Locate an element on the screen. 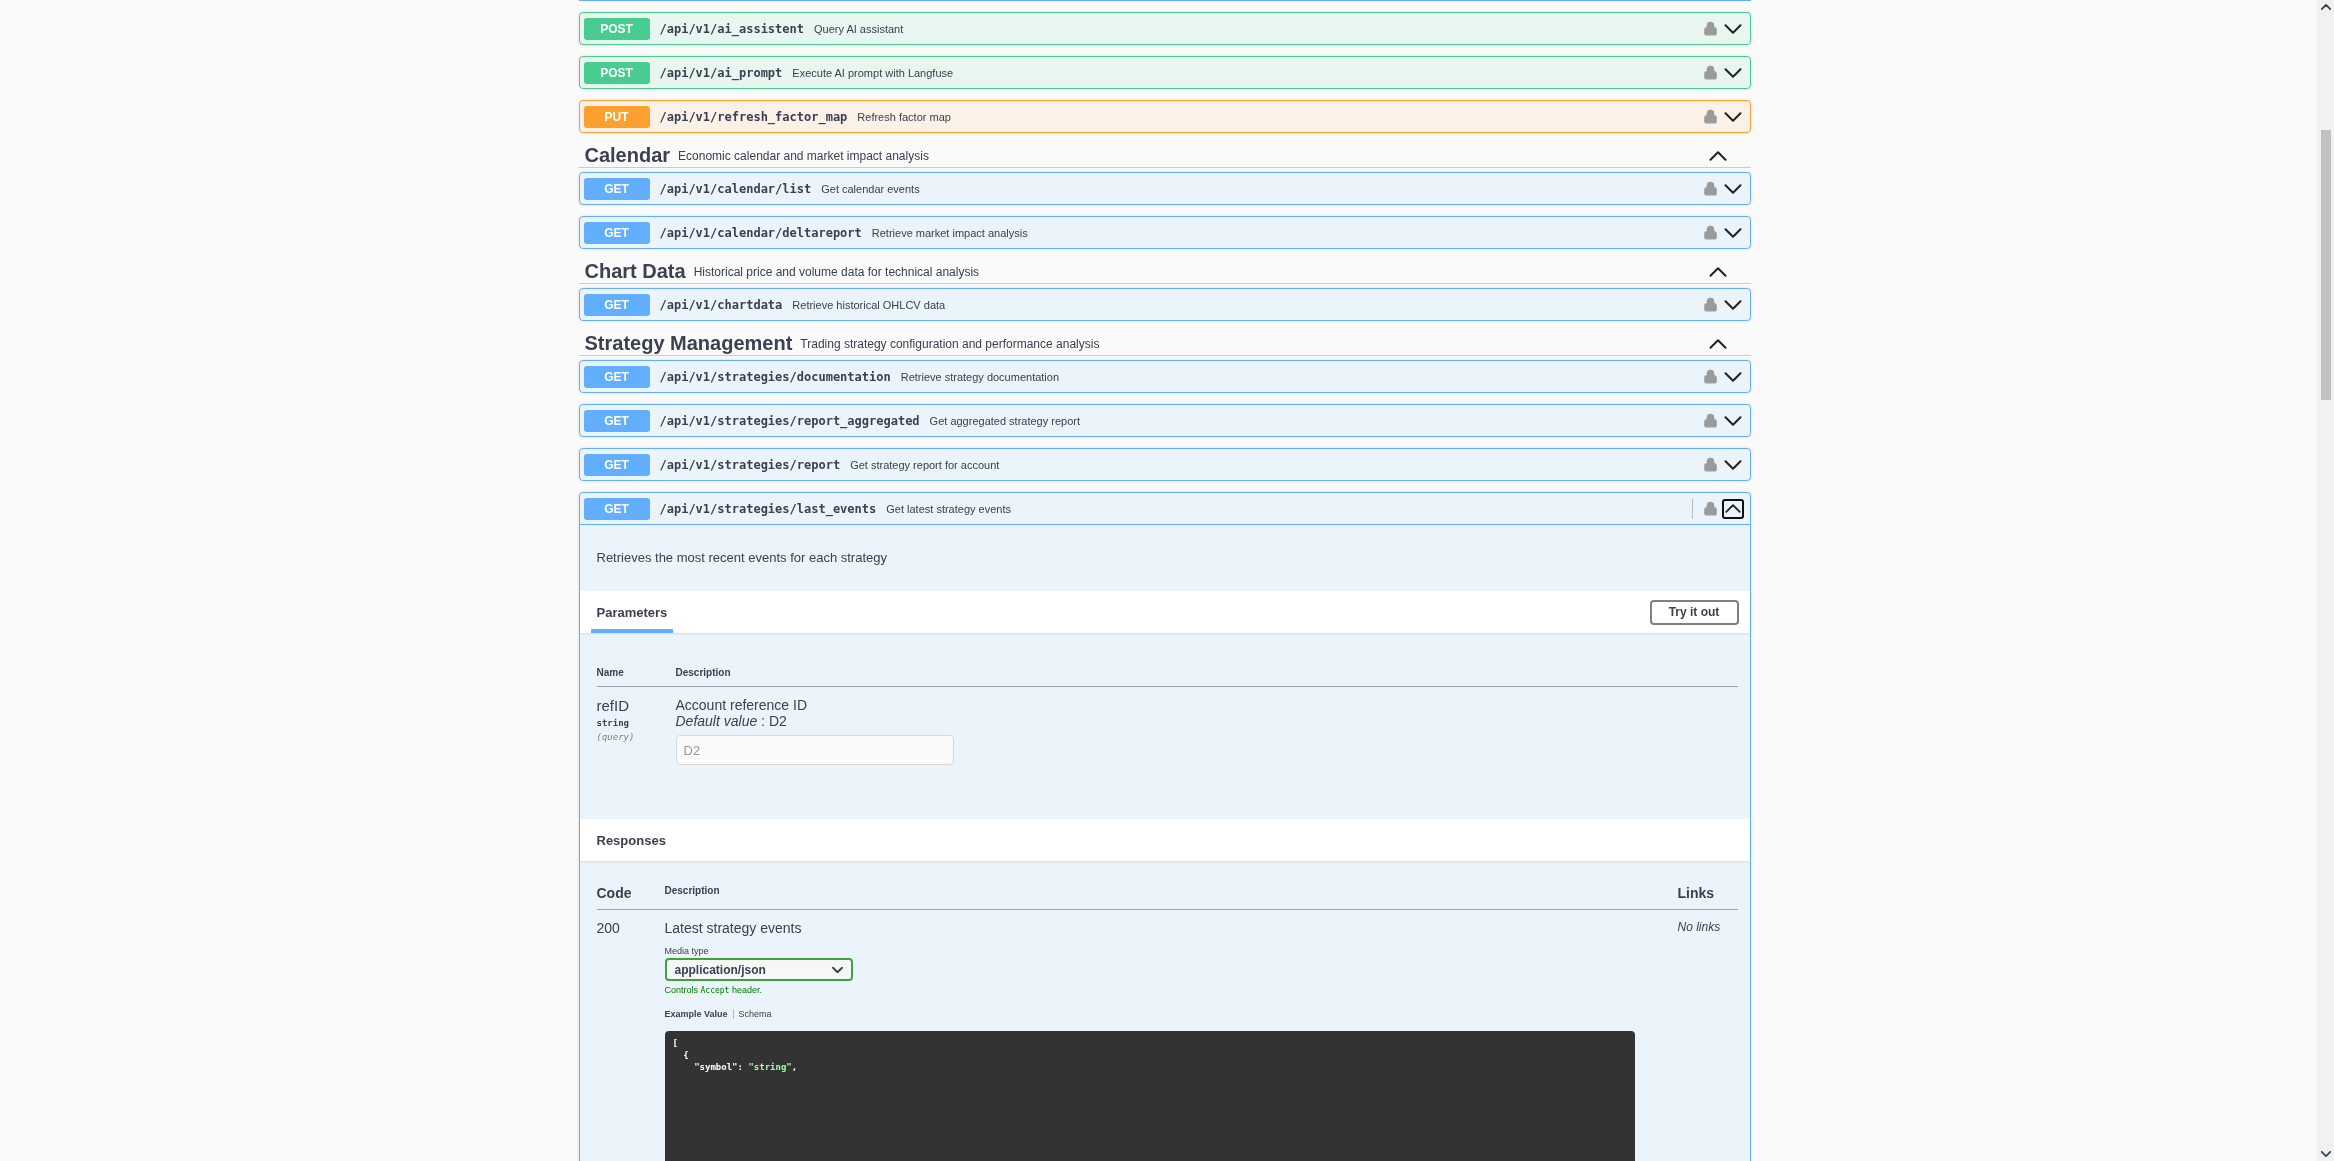 The image size is (2334, 1161). endpoint-path: /api/v1/chartdata is located at coordinates (721, 304).